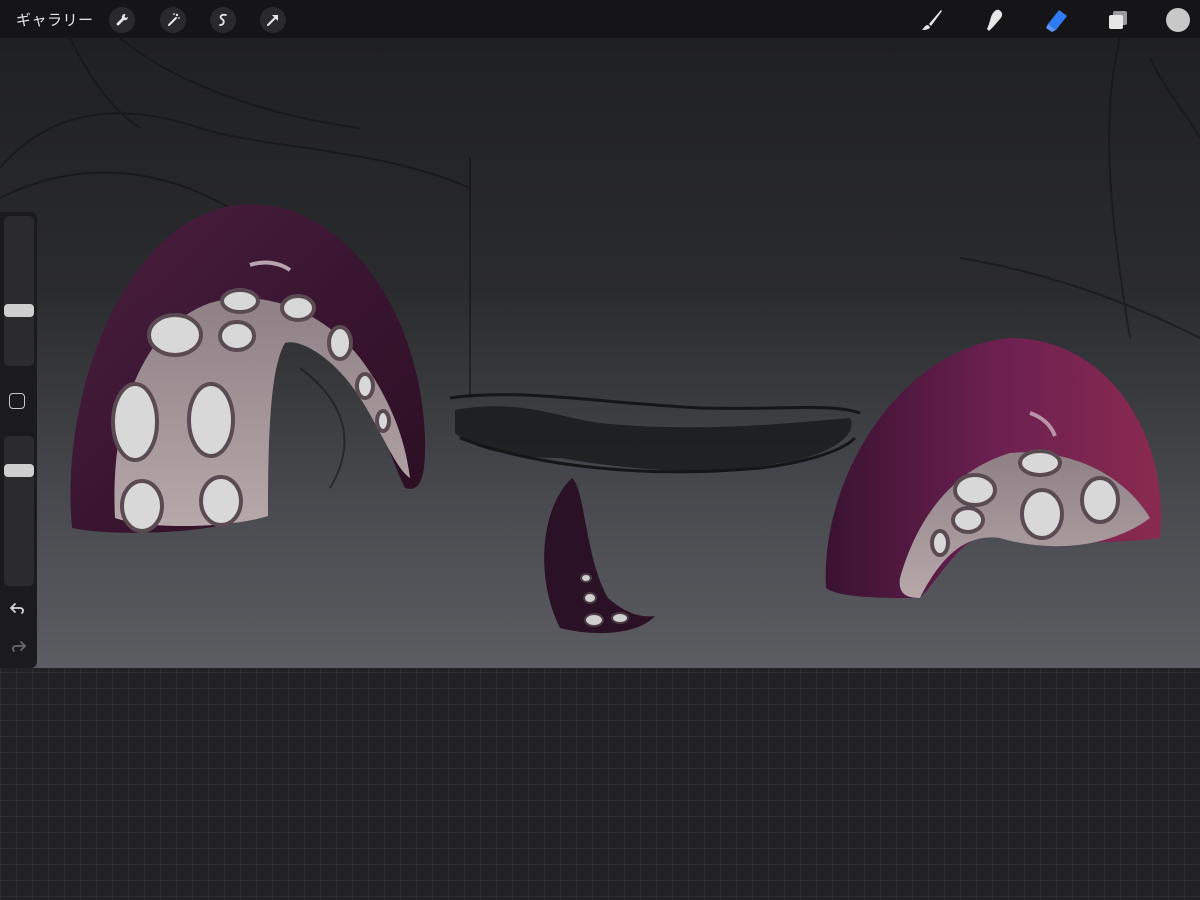  Describe the element at coordinates (19, 511) in the screenshot. I see `opacity-slider` at that location.